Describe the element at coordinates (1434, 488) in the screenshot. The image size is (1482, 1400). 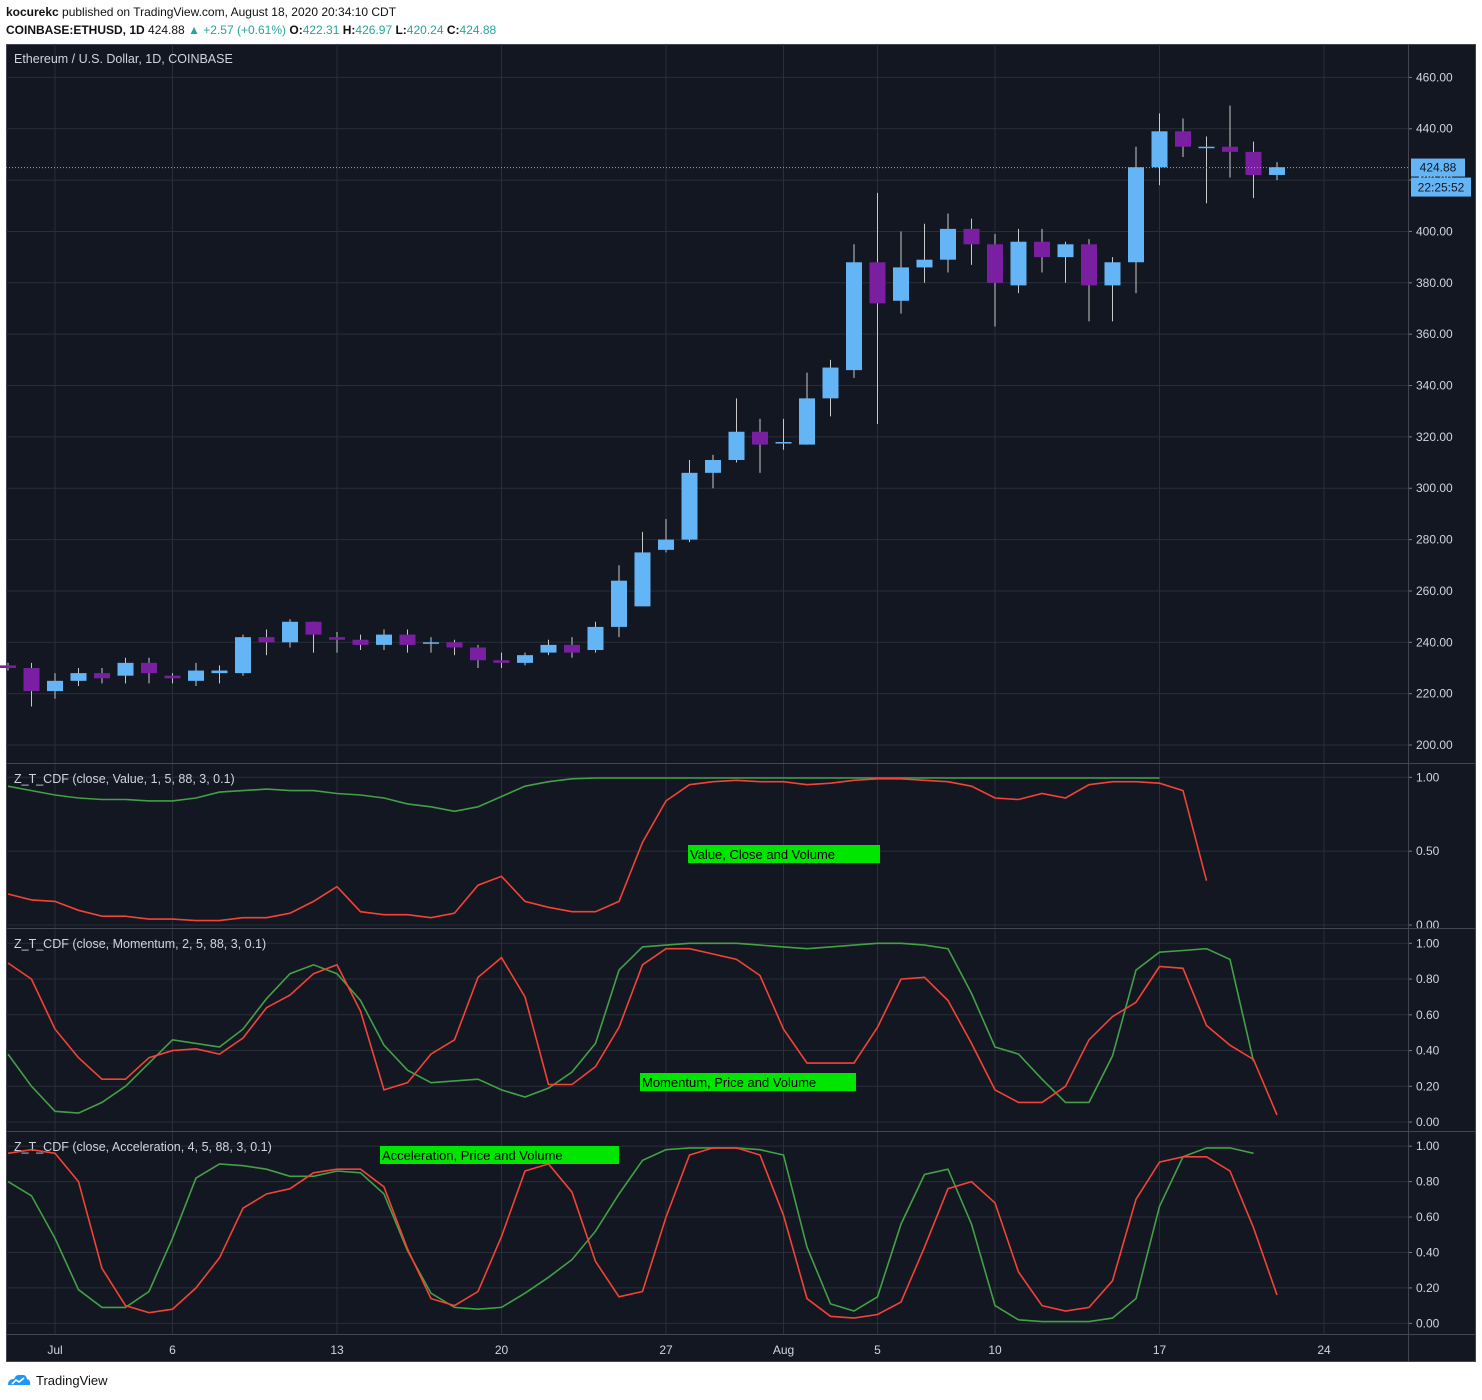
I see `y-tick-label: 300.00` at that location.